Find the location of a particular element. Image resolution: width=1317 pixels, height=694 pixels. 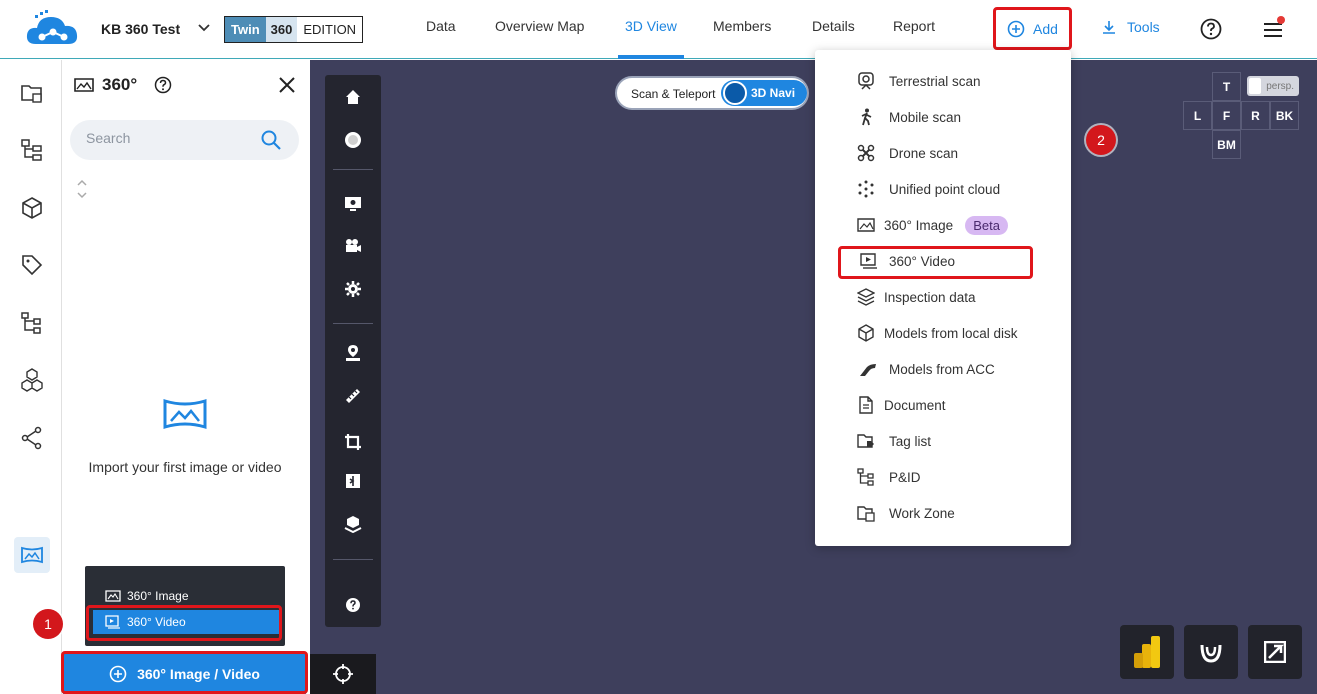

layers-icon is located at coordinates (866, 297).